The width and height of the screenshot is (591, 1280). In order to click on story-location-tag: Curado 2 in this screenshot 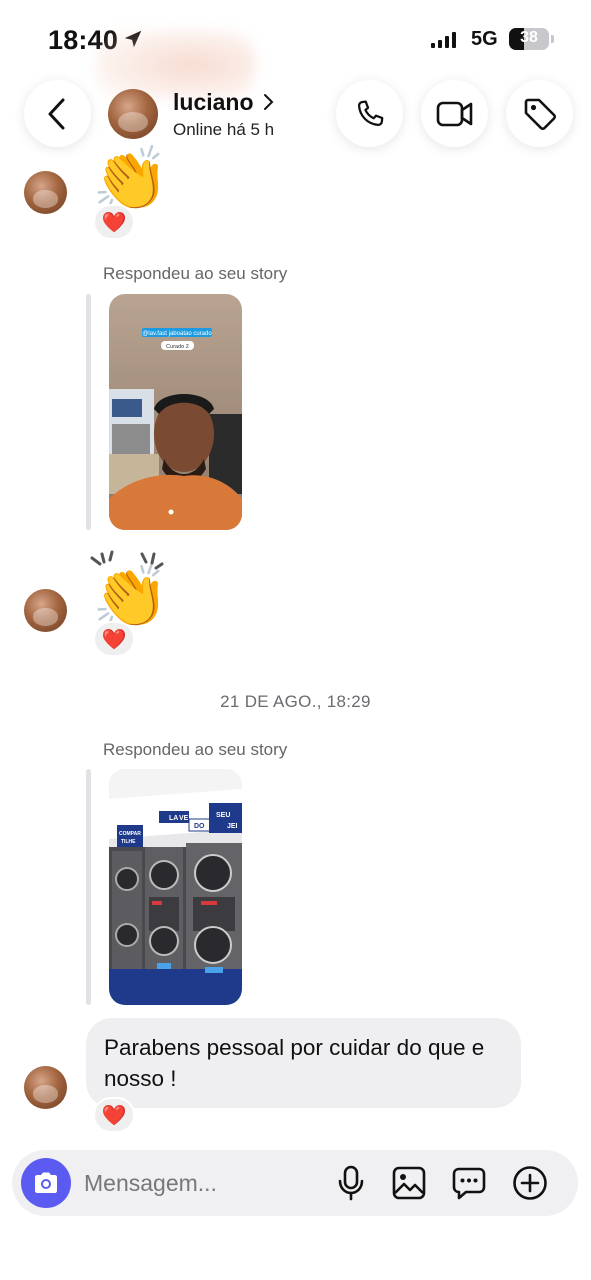, I will do `click(177, 347)`.